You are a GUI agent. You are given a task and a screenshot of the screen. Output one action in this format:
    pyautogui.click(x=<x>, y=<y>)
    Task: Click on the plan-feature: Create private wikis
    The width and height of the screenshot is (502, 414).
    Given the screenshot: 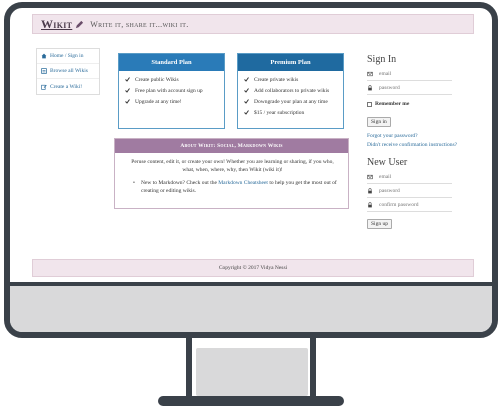 What is the action you would take?
    pyautogui.click(x=291, y=79)
    